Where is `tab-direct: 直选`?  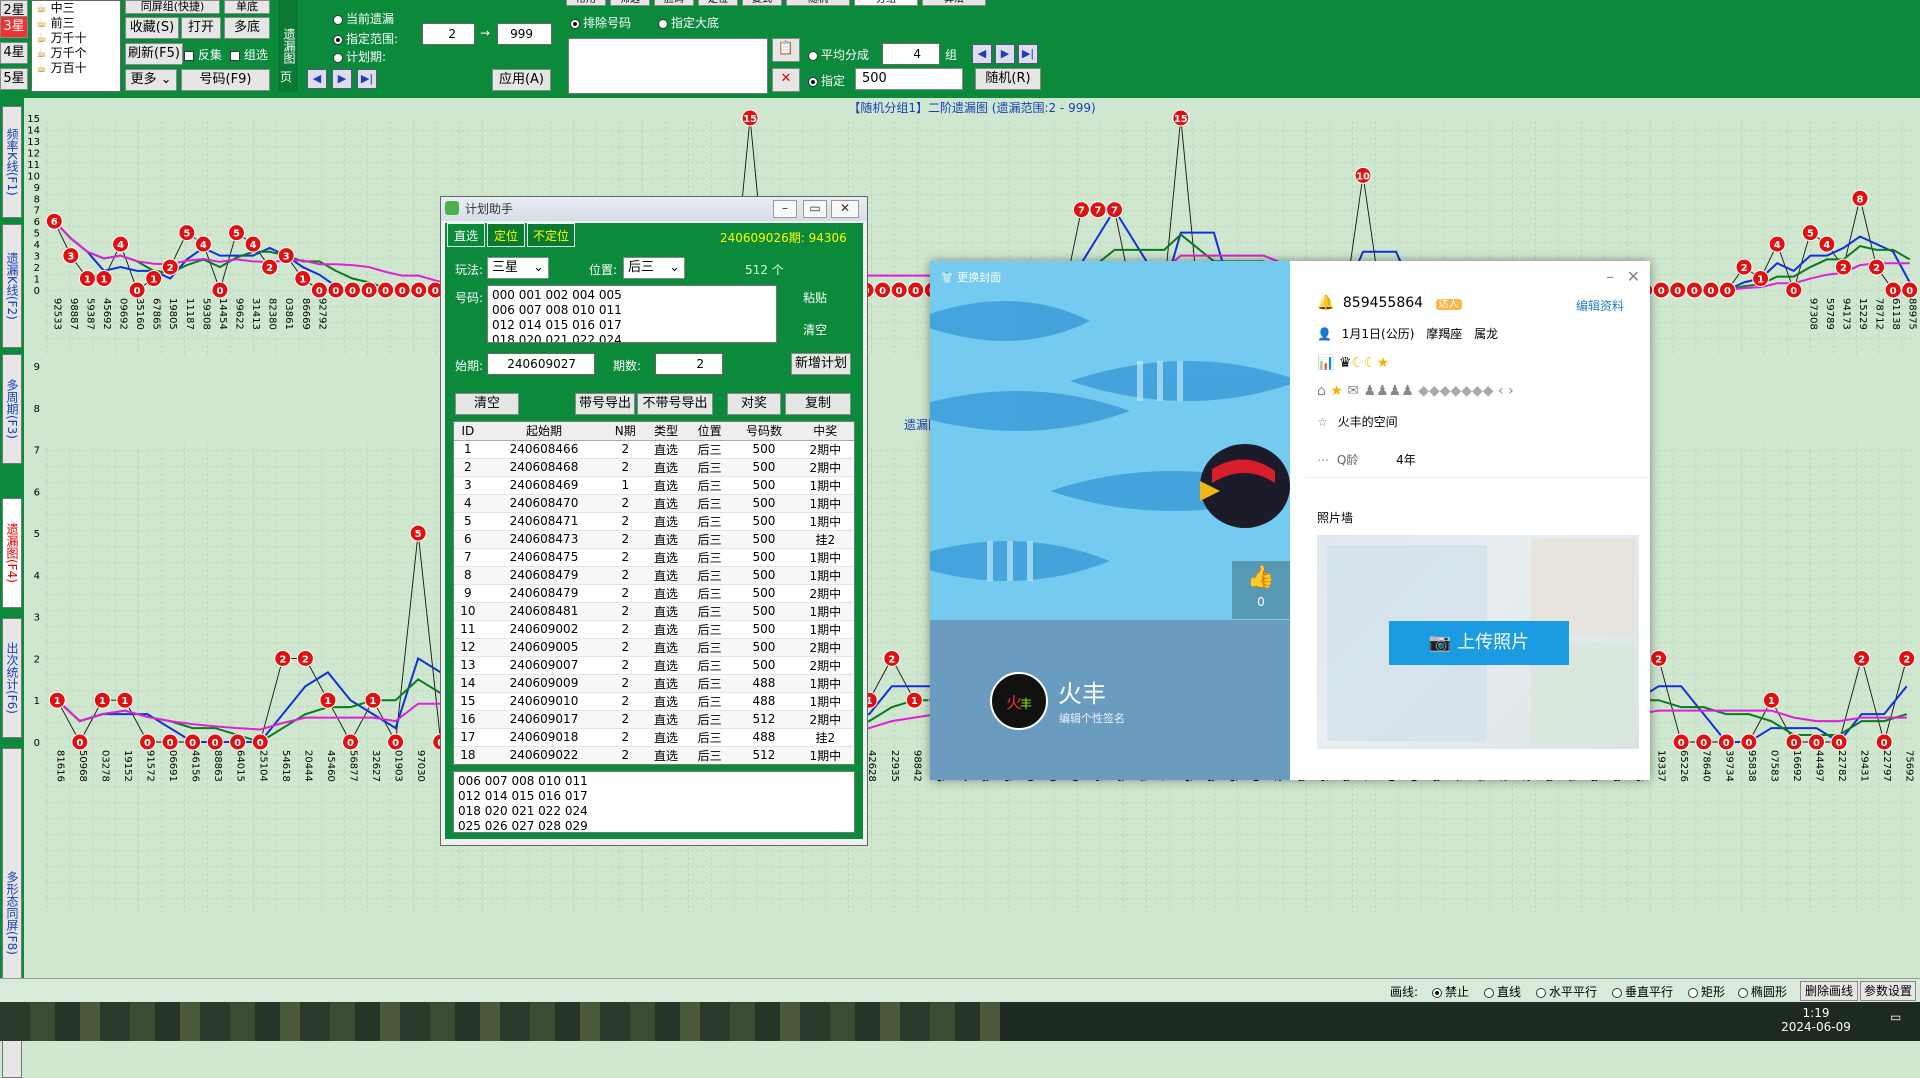
tab-direct: 直选 is located at coordinates (466, 235).